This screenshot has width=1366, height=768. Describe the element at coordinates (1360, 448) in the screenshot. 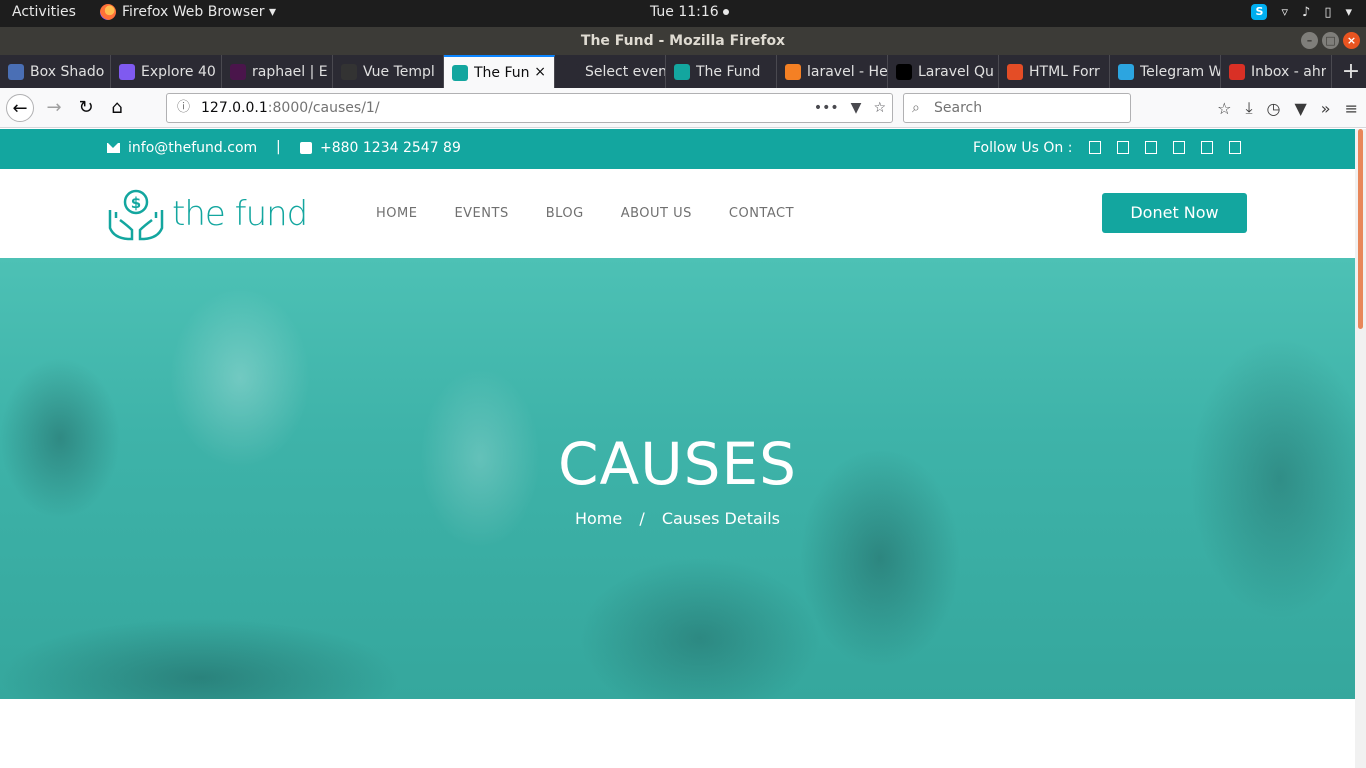

I see `page-scrollbar` at that location.